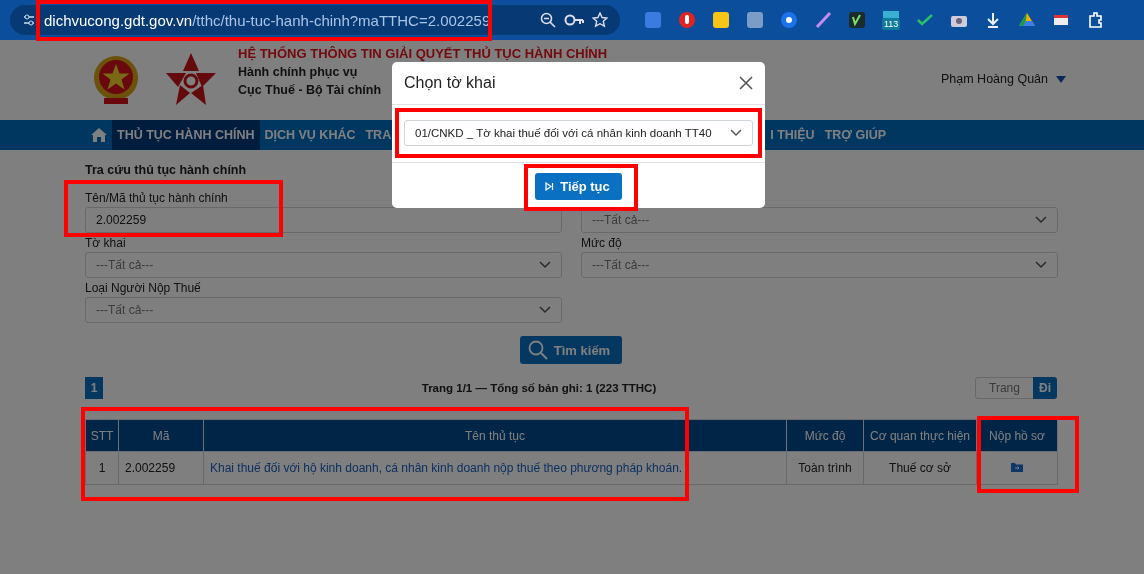 The height and width of the screenshot is (574, 1144). Describe the element at coordinates (423, 53) in the screenshot. I see `system-title: HỆ THỐNG THÔNG TIN GIẢI QUYẾT THỦ TỤC HÀNH CHÍNH` at that location.